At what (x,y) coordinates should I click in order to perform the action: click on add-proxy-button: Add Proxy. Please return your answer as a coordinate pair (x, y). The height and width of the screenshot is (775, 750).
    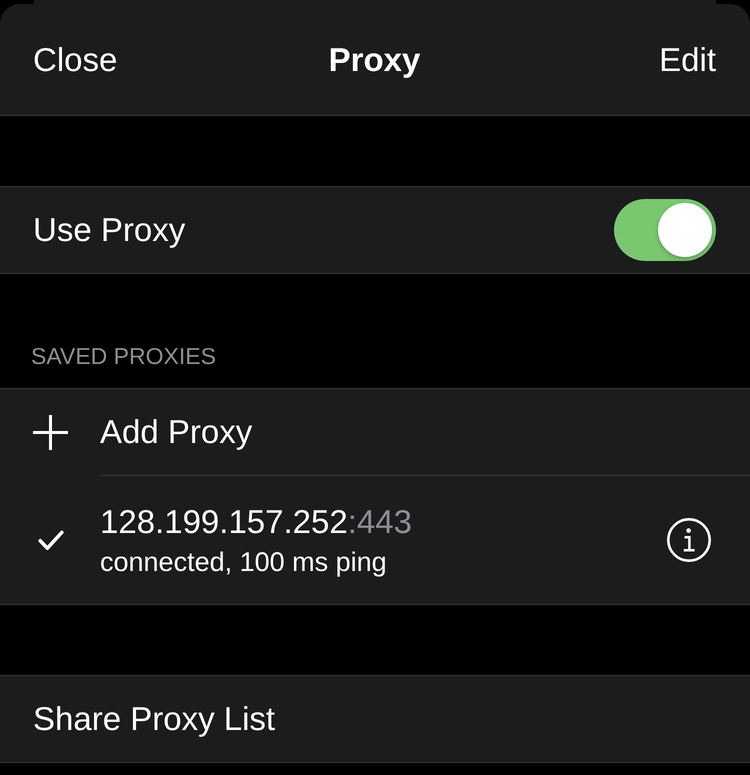
    Looking at the image, I should click on (375, 432).